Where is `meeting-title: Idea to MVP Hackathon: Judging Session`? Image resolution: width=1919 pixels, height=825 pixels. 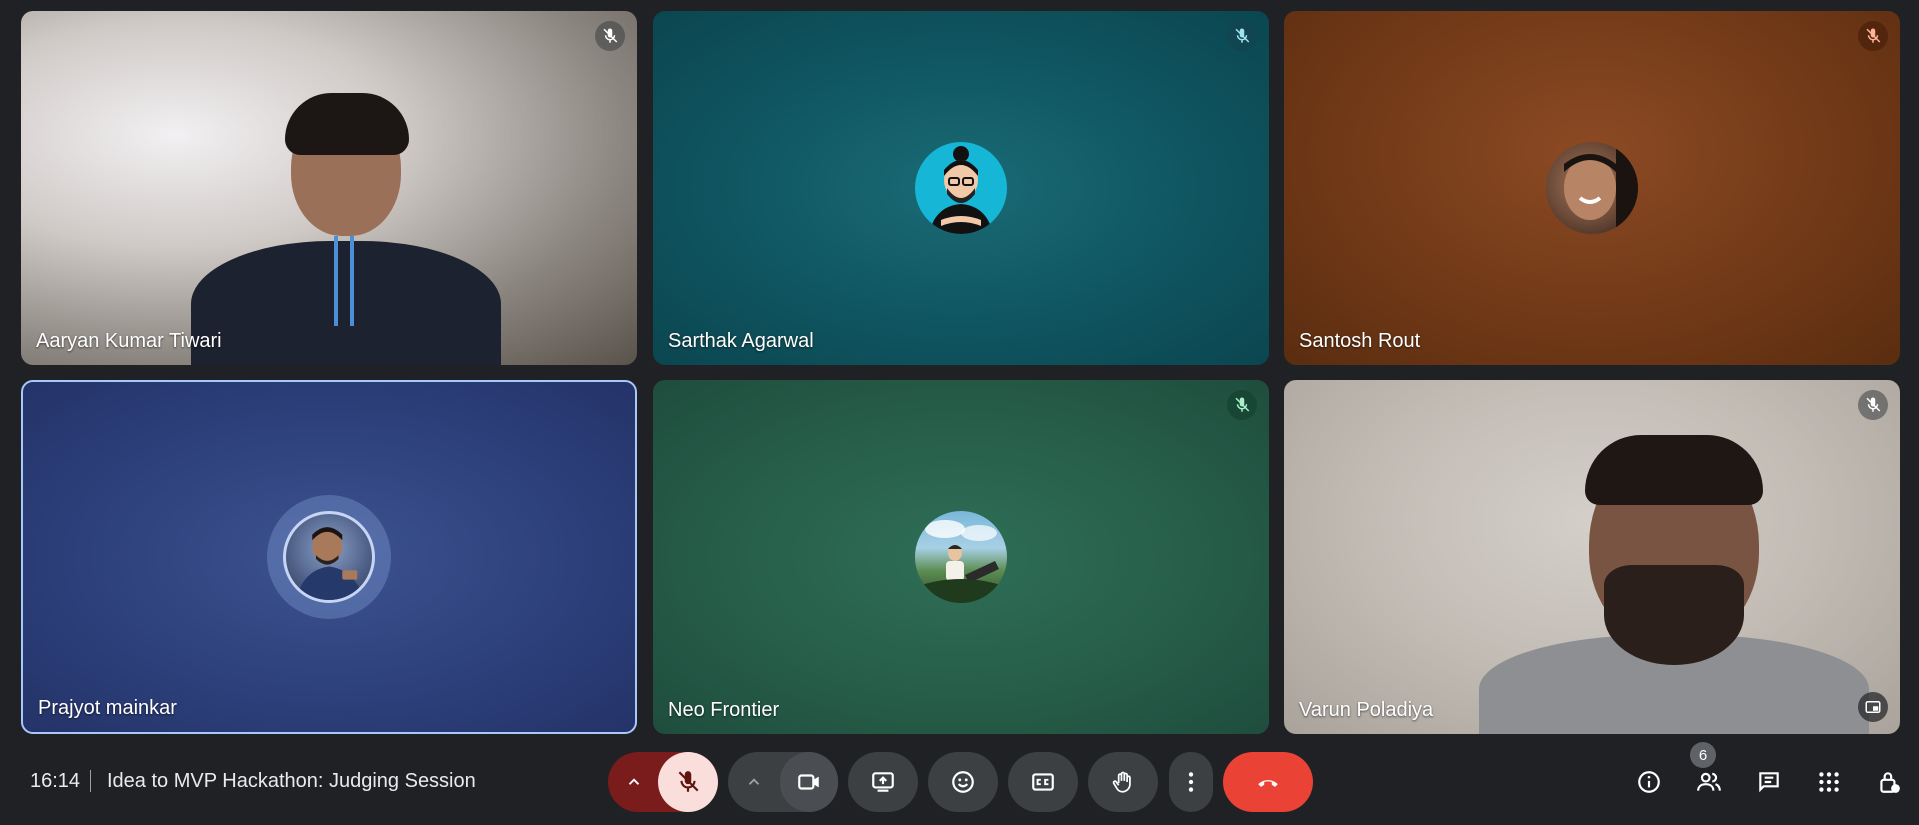
meeting-title: Idea to MVP Hackathon: Judging Session is located at coordinates (291, 781).